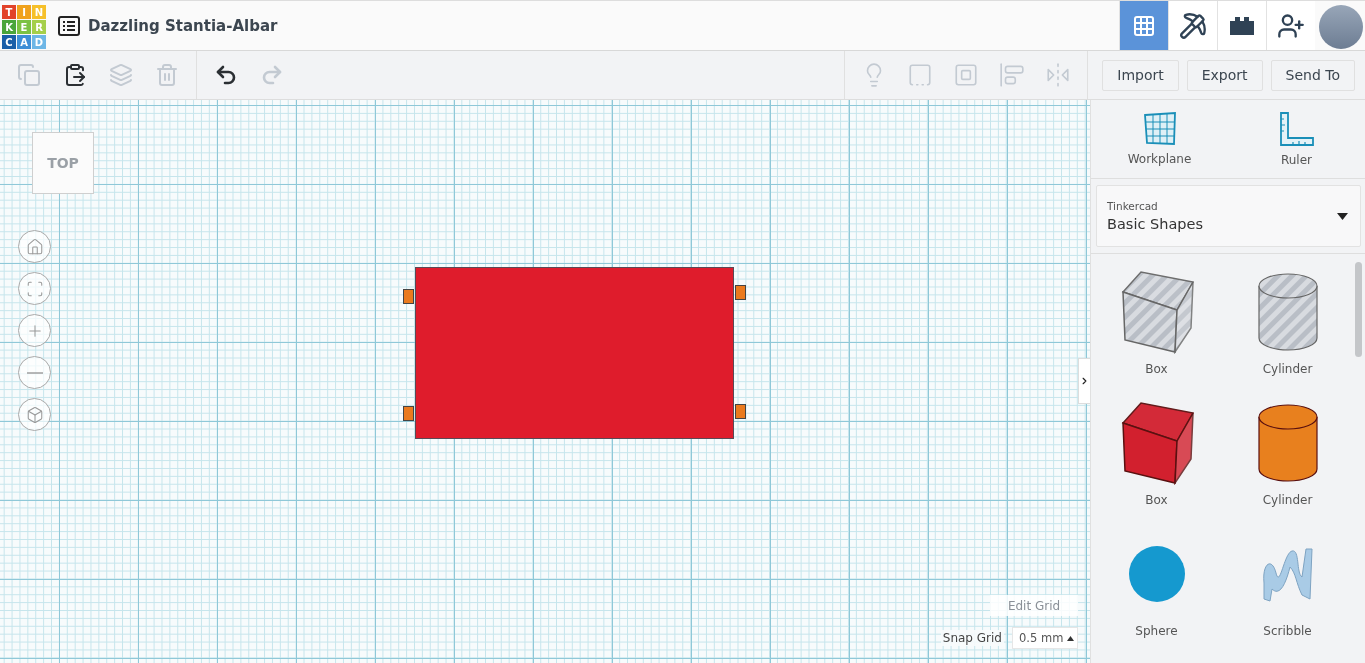  I want to click on perspective-icon, so click(34, 414).